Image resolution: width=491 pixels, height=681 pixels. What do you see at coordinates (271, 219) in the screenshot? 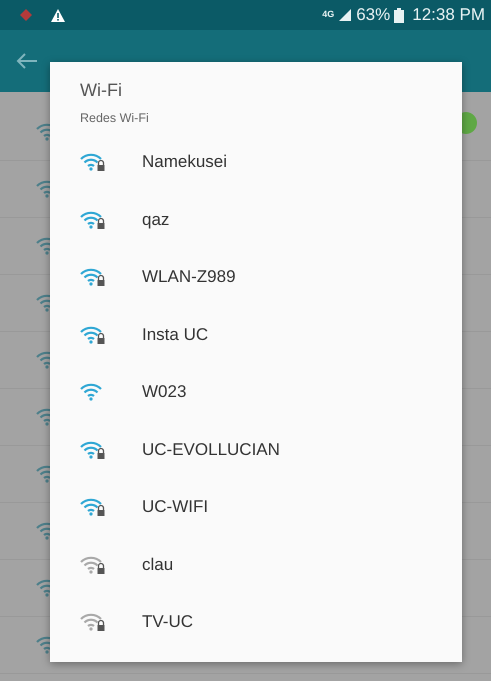
I see `network-item: qaz` at bounding box center [271, 219].